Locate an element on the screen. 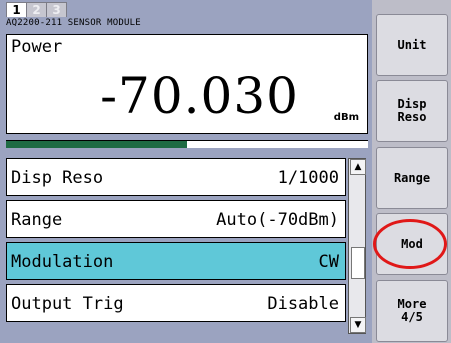  param-value: CW is located at coordinates (328, 262).